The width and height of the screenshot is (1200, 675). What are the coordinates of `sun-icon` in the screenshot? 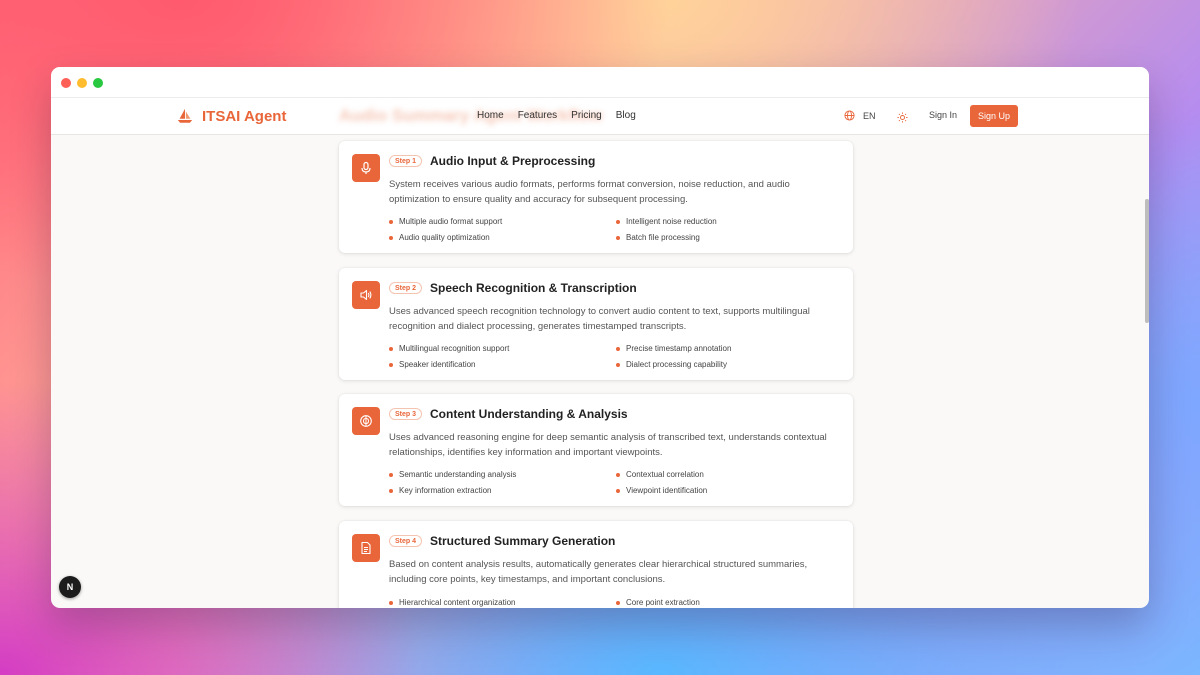 It's located at (902, 117).